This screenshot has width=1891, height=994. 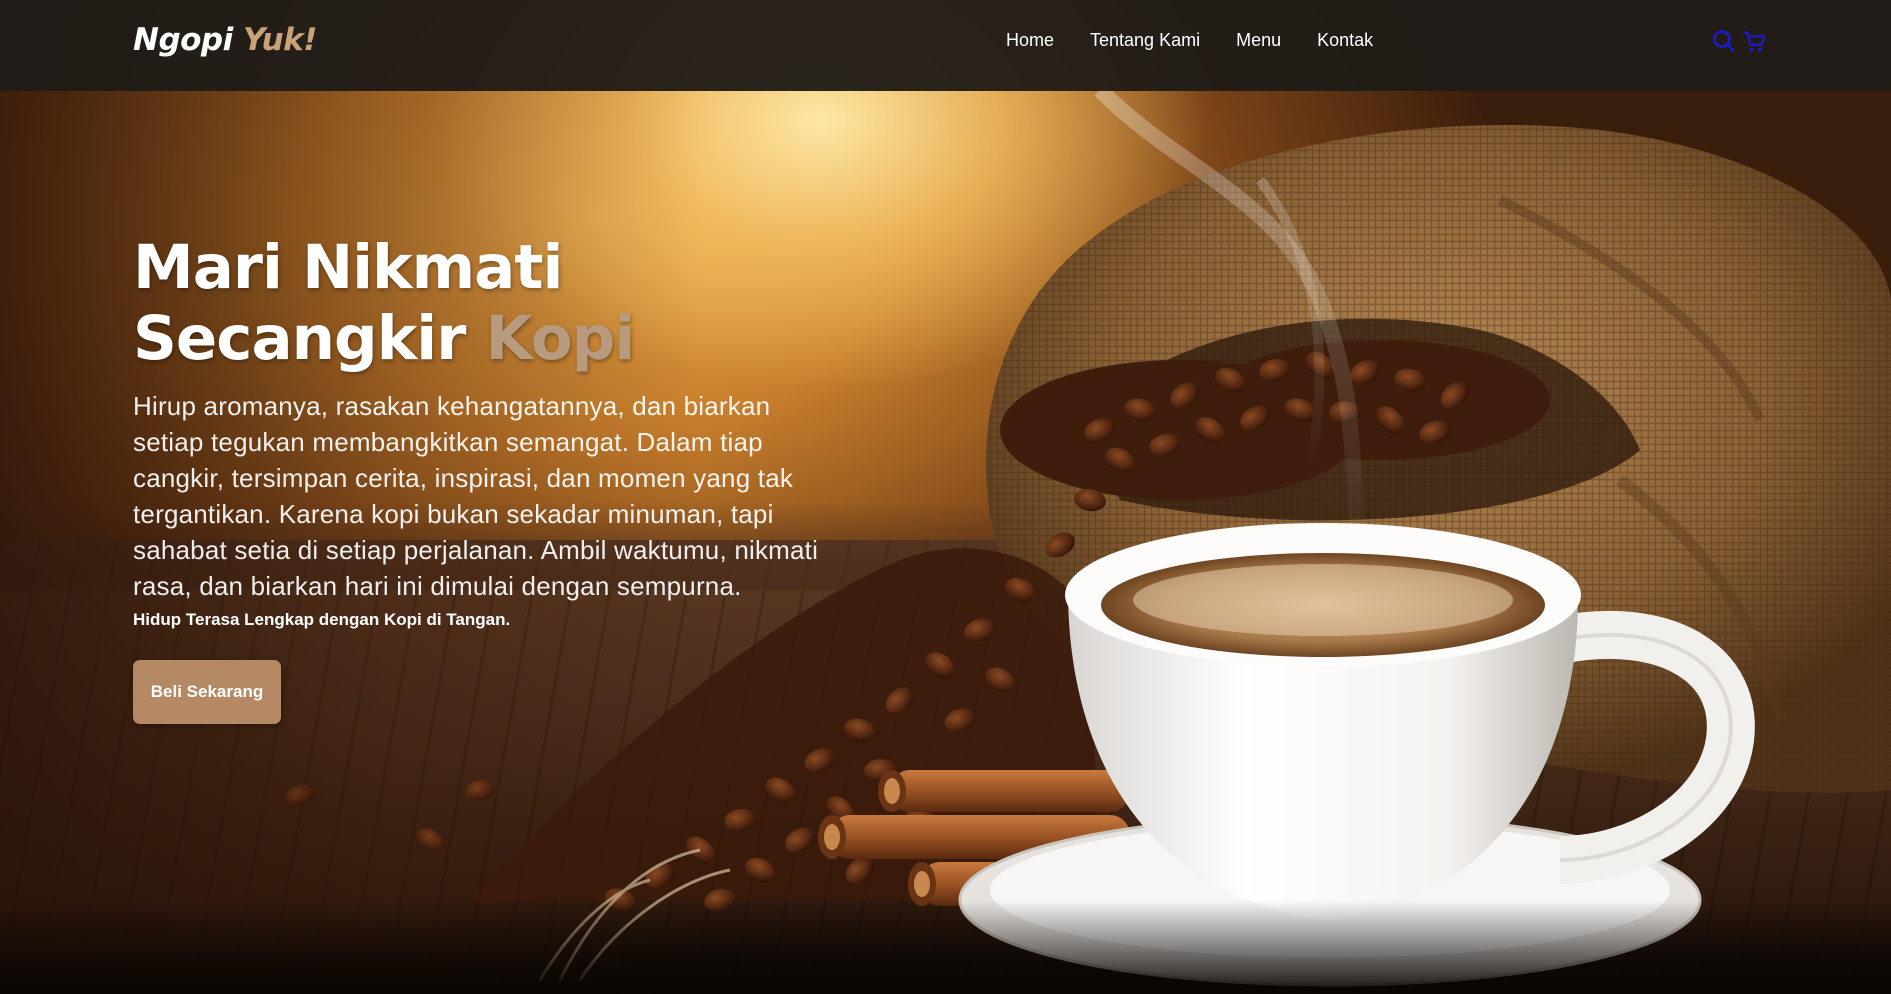 What do you see at coordinates (945, 45) in the screenshot?
I see `navbar: Ngopi Yuk! Home Tentang Kami Menu Kontak` at bounding box center [945, 45].